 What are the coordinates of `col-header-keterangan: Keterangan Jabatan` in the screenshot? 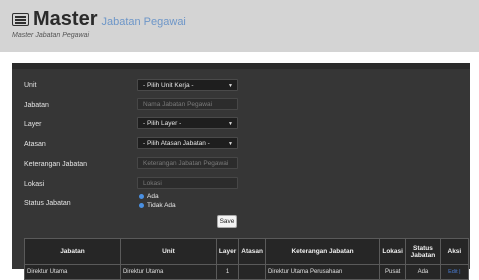 It's located at (322, 251).